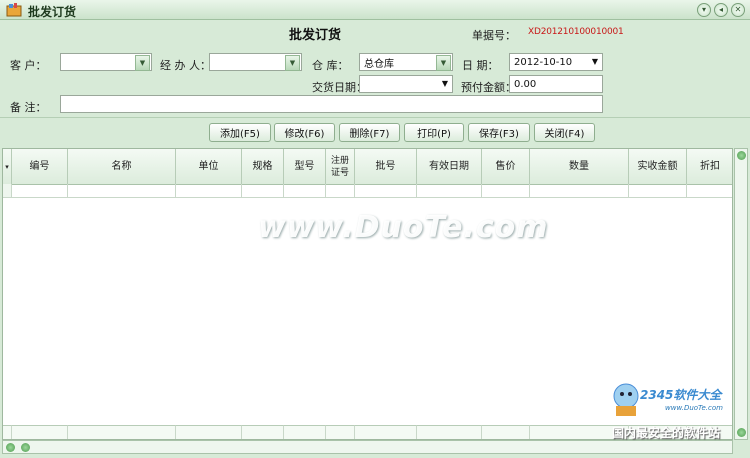 The height and width of the screenshot is (458, 750). I want to click on row-indicator-icon: ▾, so click(7, 166).